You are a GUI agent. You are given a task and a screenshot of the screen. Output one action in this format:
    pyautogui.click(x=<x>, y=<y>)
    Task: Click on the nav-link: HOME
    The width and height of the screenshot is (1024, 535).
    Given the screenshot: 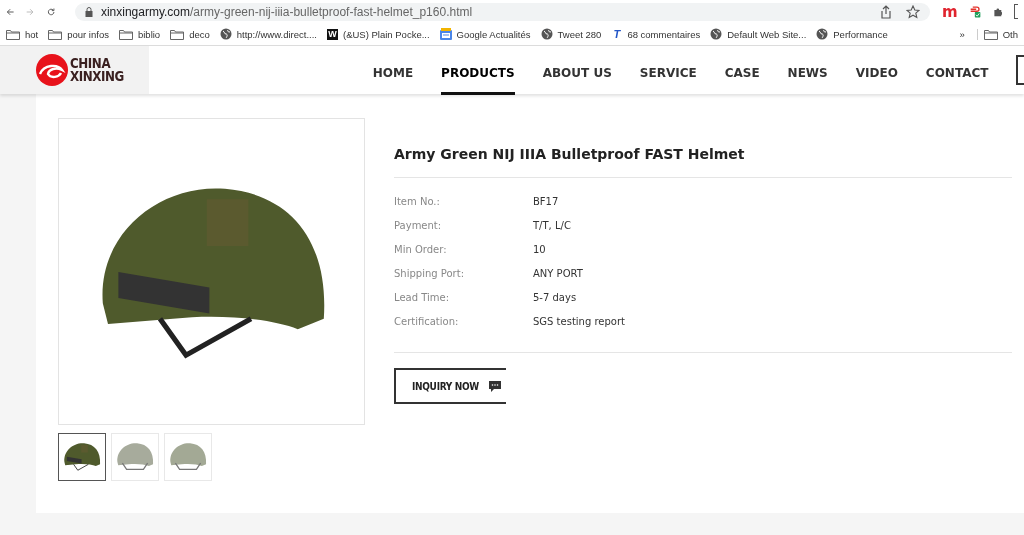 What is the action you would take?
    pyautogui.click(x=393, y=73)
    